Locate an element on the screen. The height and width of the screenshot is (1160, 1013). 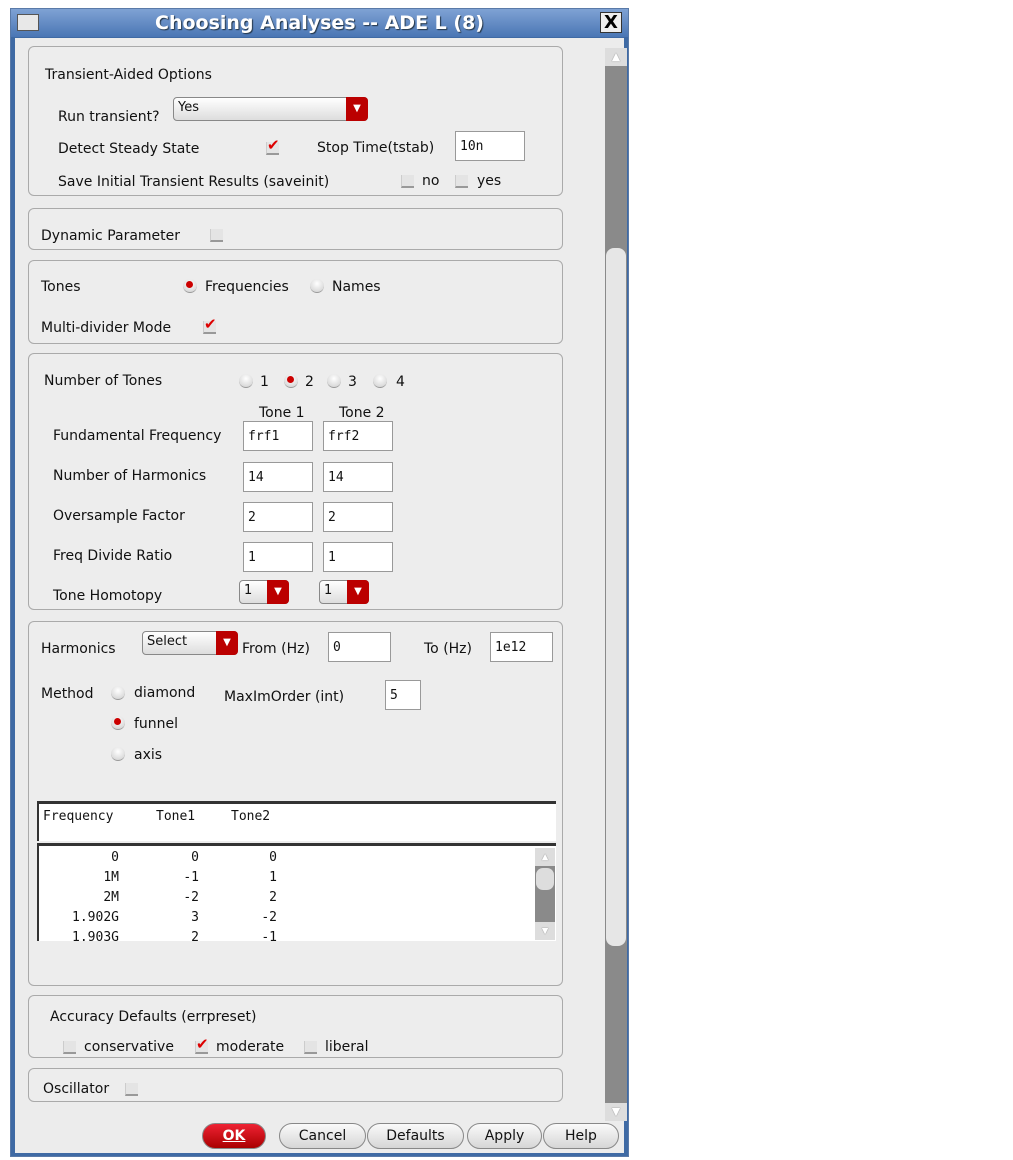
tones-option-label: 2 is located at coordinates (309, 382).